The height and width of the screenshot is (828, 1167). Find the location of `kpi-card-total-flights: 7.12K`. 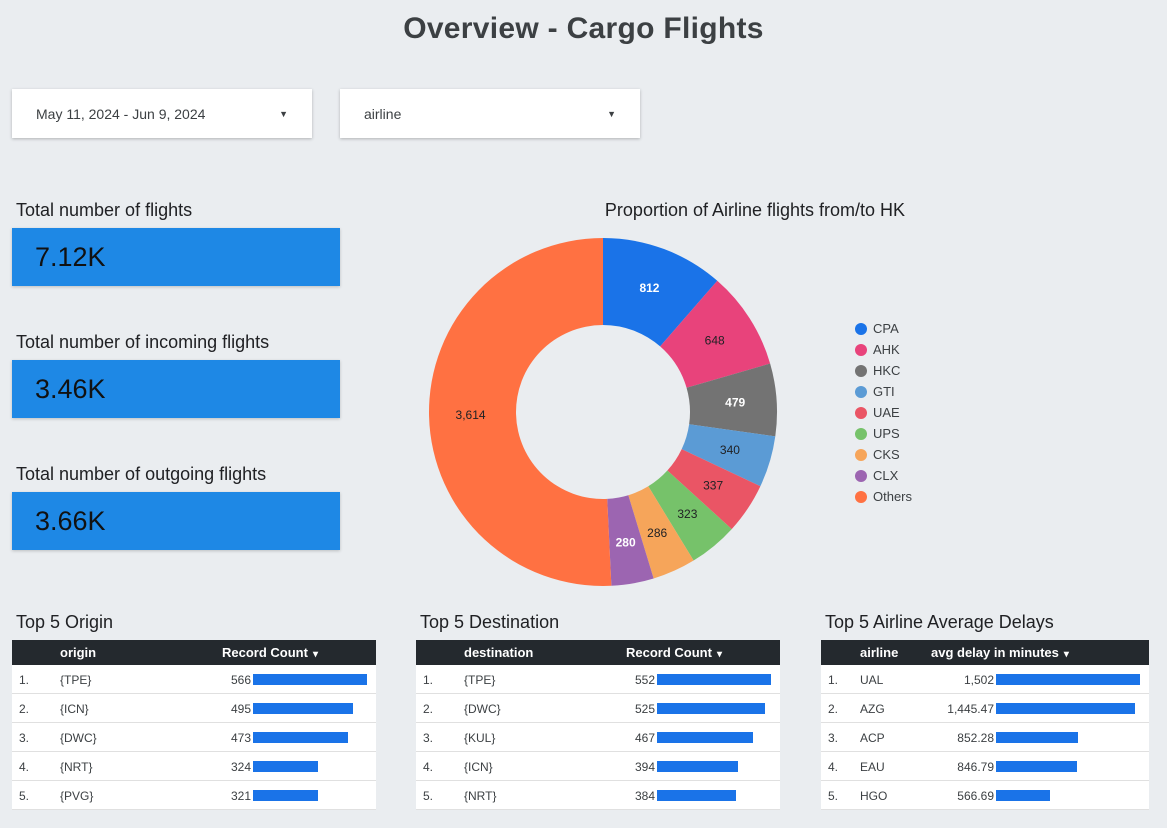

kpi-card-total-flights: 7.12K is located at coordinates (176, 257).